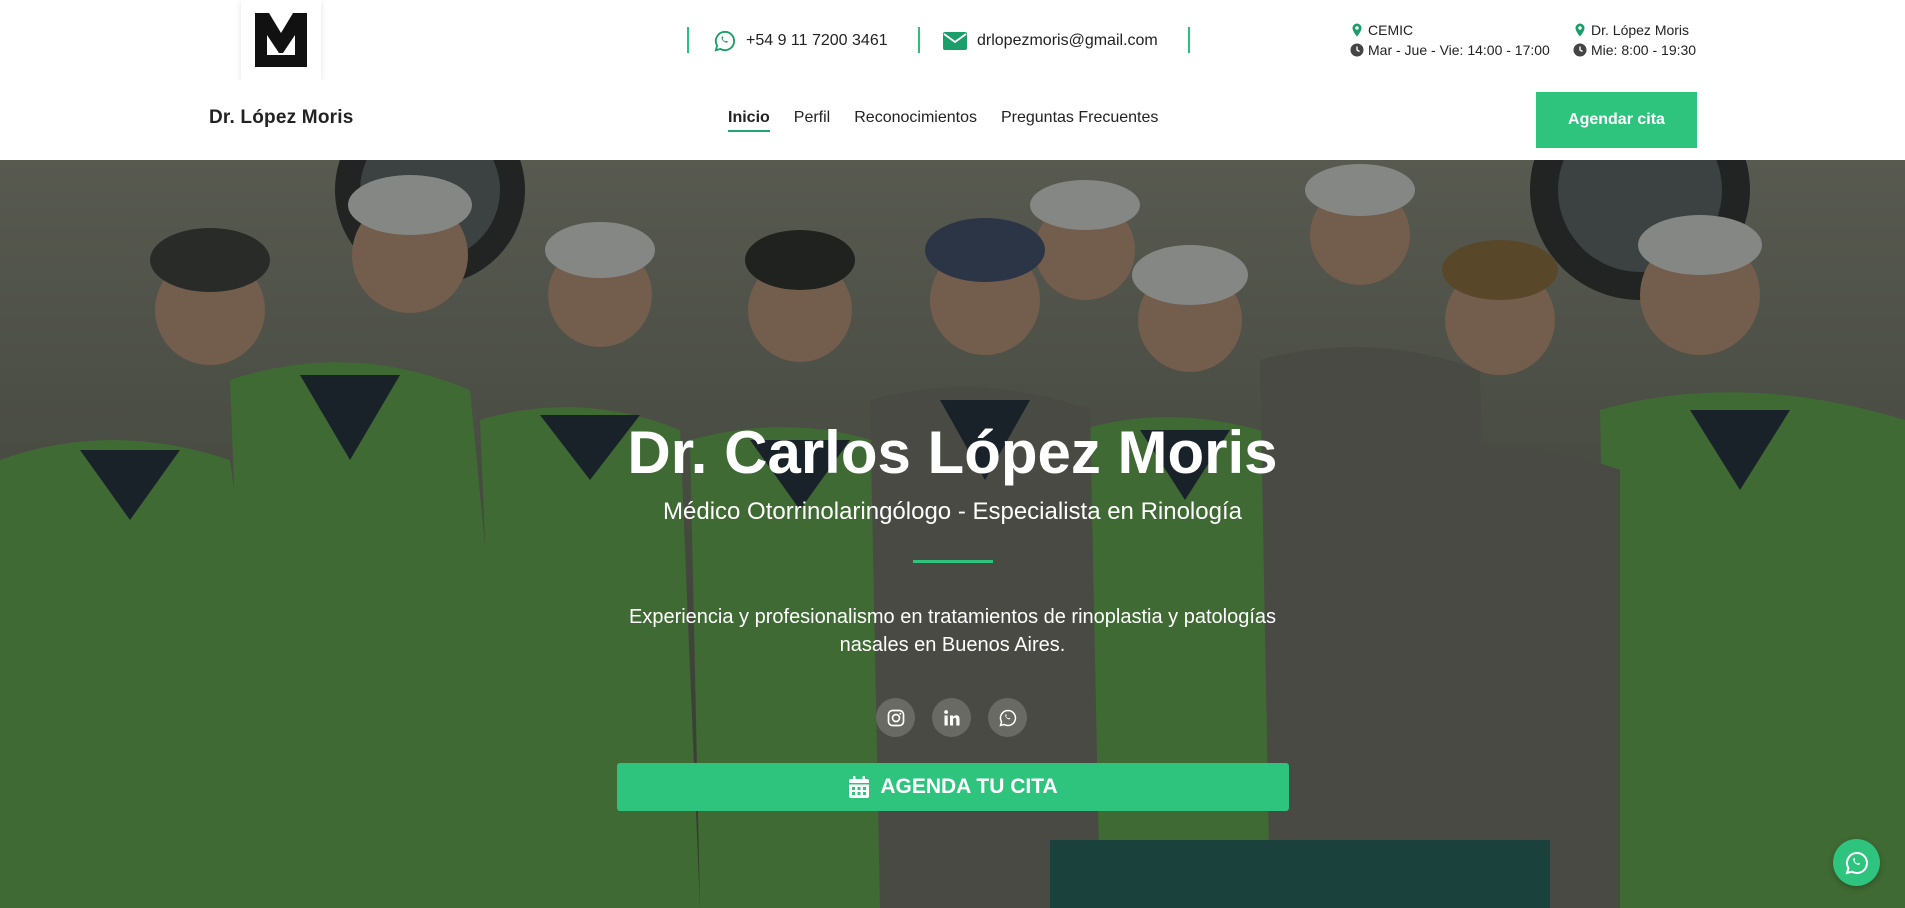  Describe the element at coordinates (953, 561) in the screenshot. I see `hero-divider` at that location.